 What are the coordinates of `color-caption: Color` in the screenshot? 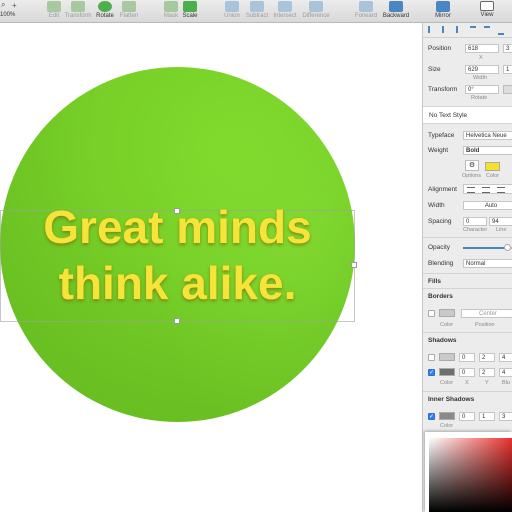 It's located at (493, 176).